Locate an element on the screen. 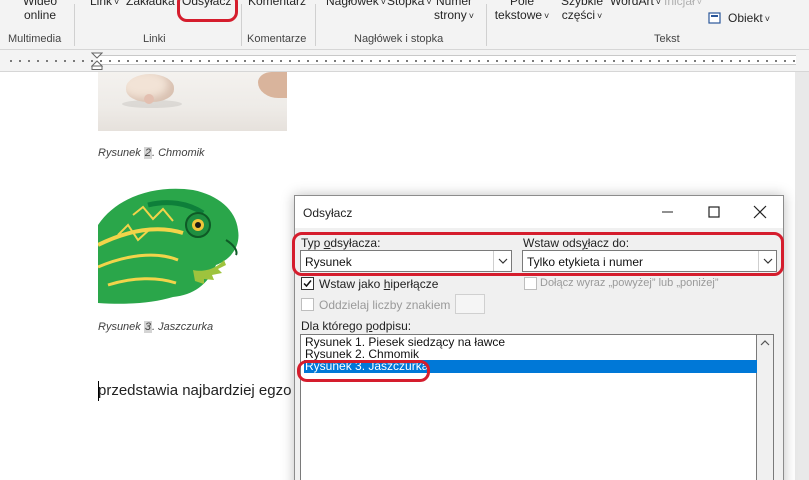  drop-cap-label: Inicjał is located at coordinates (679, 4).